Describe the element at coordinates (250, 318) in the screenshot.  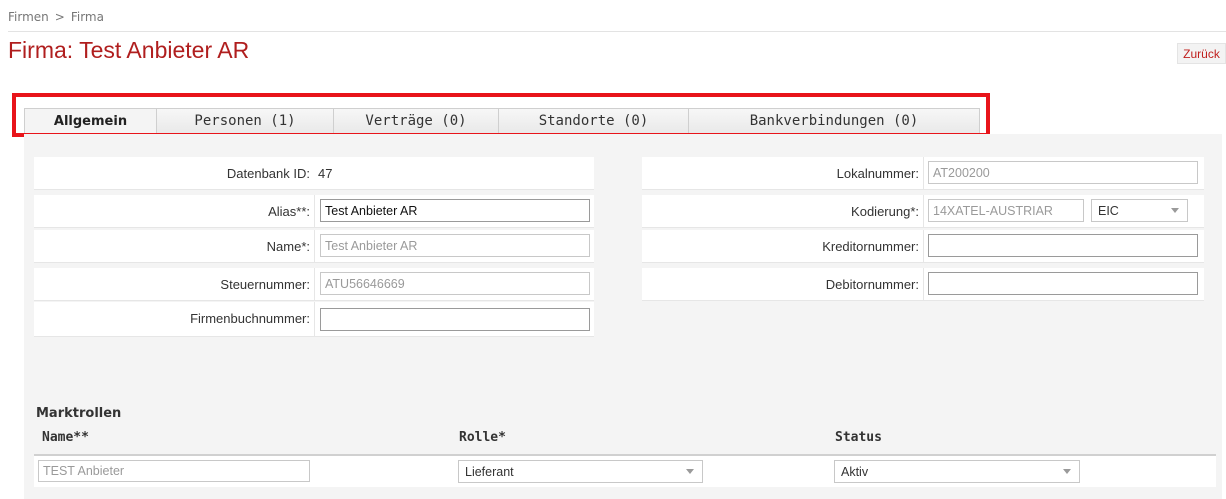
I see `label-firmenbuchnummer: Firmenbuchnummer:` at that location.